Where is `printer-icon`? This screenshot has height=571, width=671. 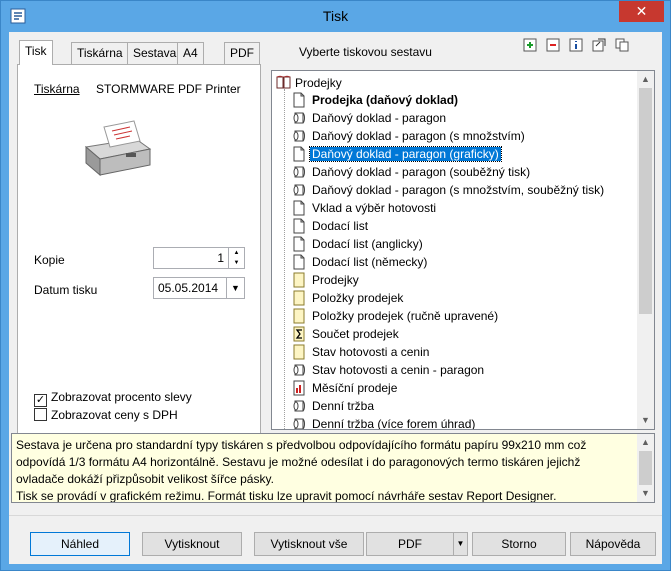 printer-icon is located at coordinates (118, 148).